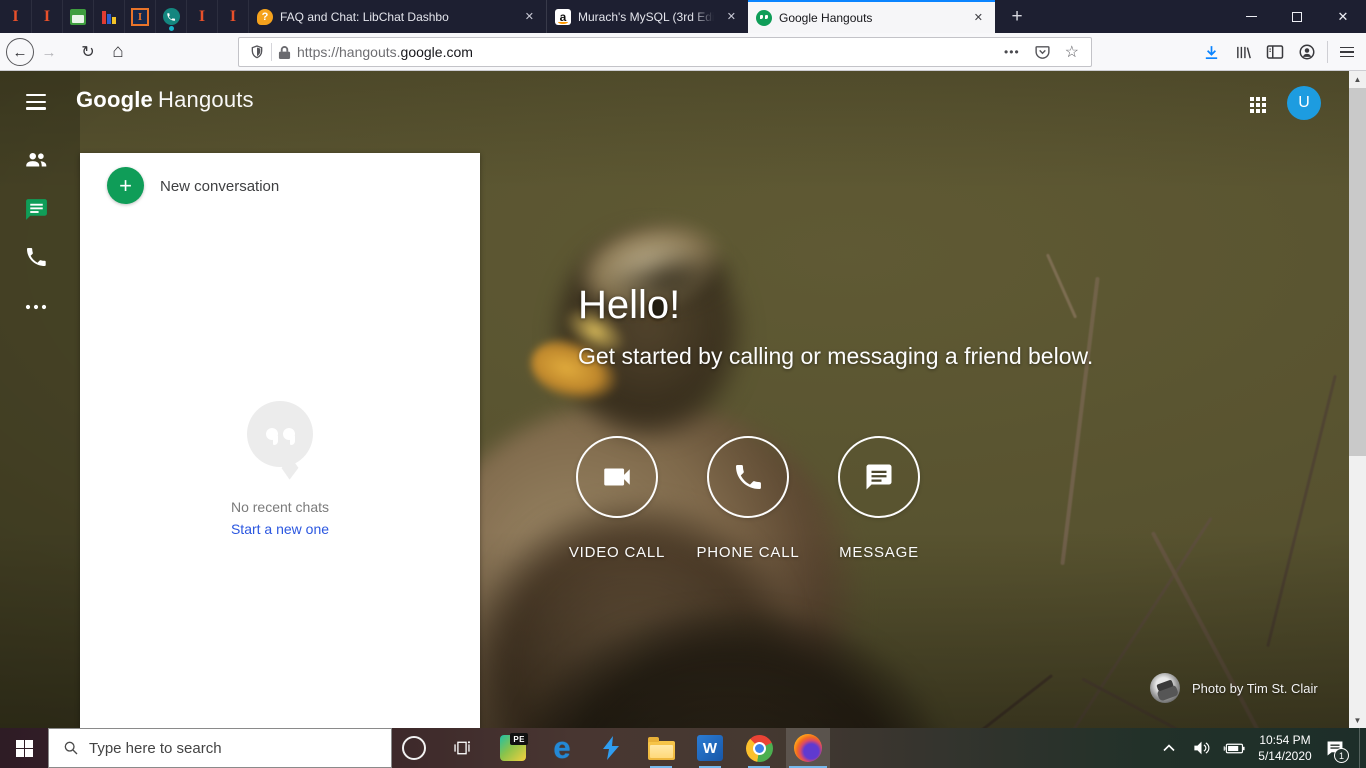 The height and width of the screenshot is (768, 1366). I want to click on pinned-tab-libanswers, so click(170, 16).